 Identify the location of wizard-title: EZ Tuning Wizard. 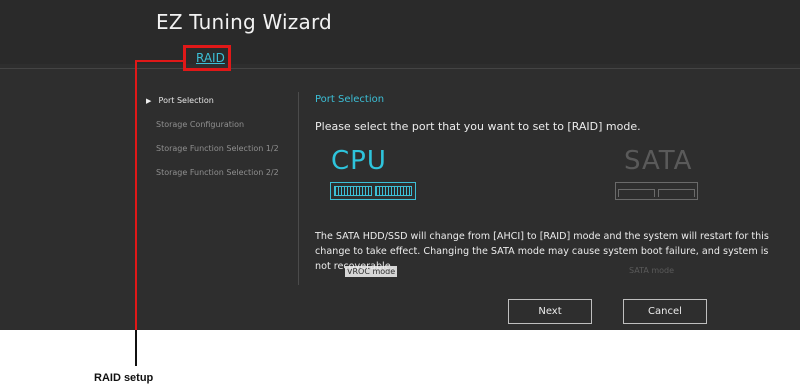
(244, 22).